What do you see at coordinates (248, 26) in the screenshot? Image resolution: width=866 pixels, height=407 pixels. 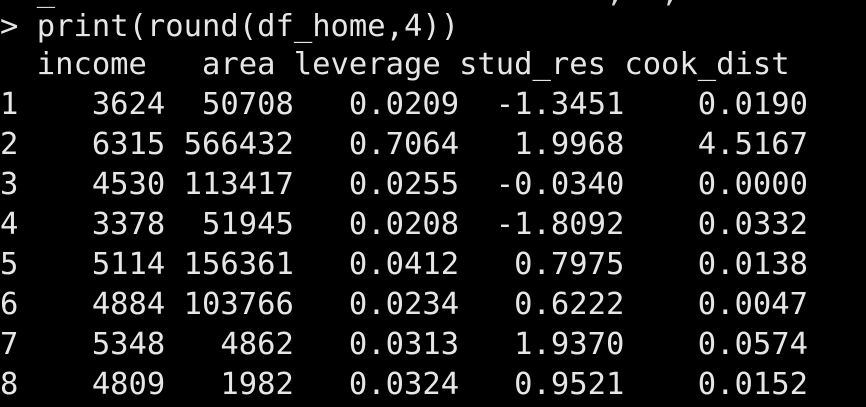 I see `command-text: print(round(df_home,4))` at bounding box center [248, 26].